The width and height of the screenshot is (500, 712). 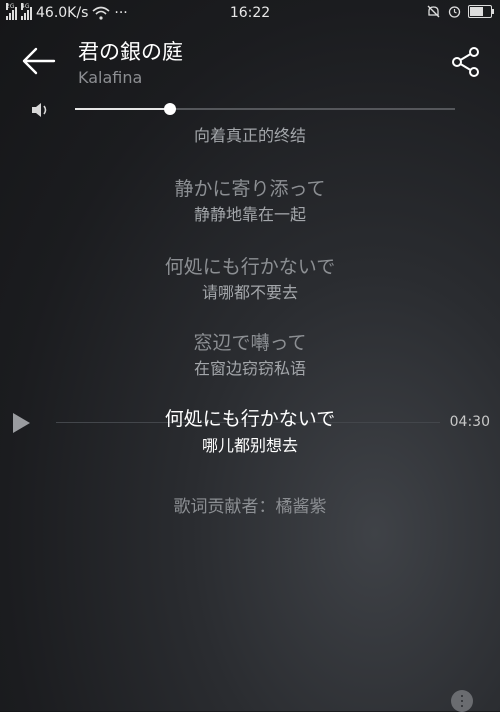 I want to click on lyric-line: 窓辺で囀って, so click(x=250, y=343).